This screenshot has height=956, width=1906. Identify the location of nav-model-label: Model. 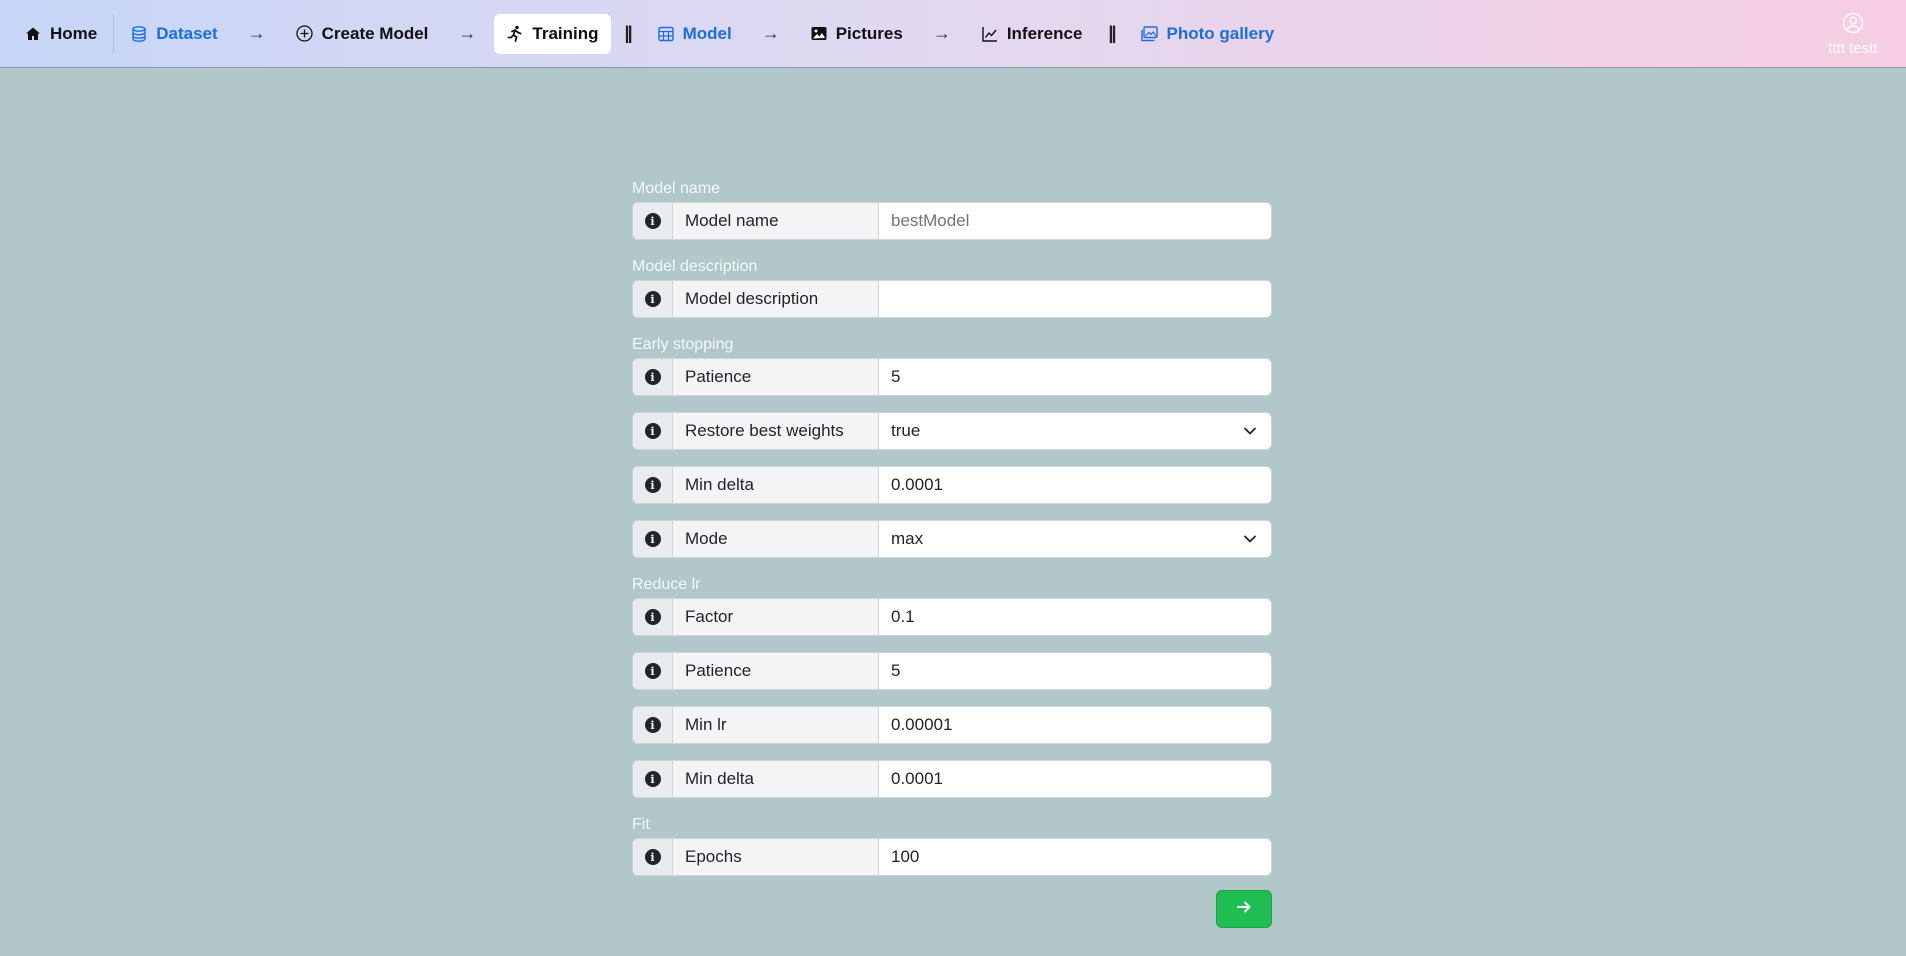
(707, 33).